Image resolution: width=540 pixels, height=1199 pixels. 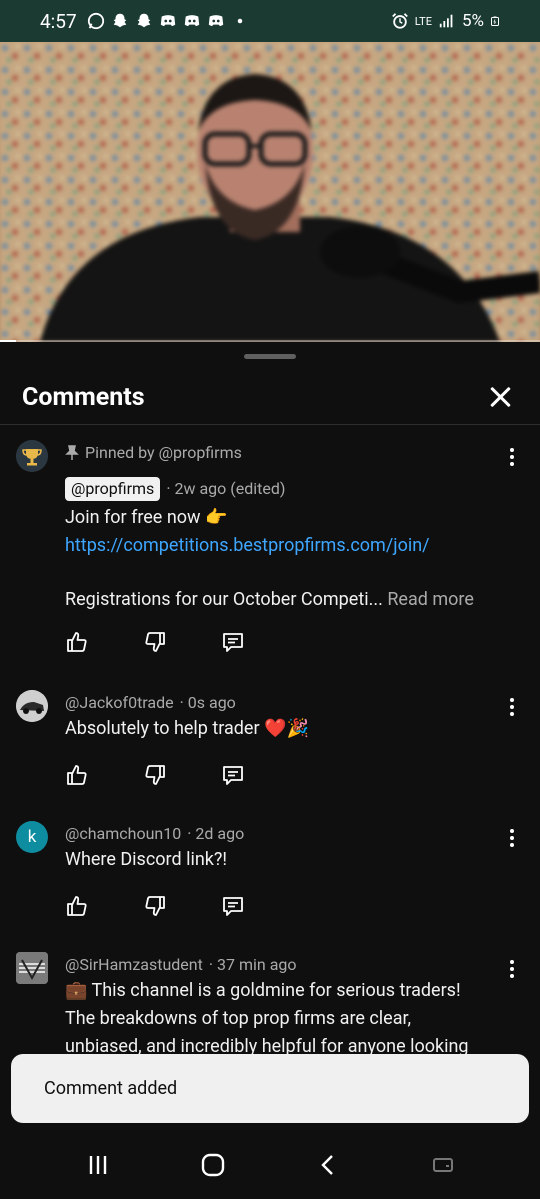 I want to click on snackbar-message: Comment added, so click(x=111, y=1088).